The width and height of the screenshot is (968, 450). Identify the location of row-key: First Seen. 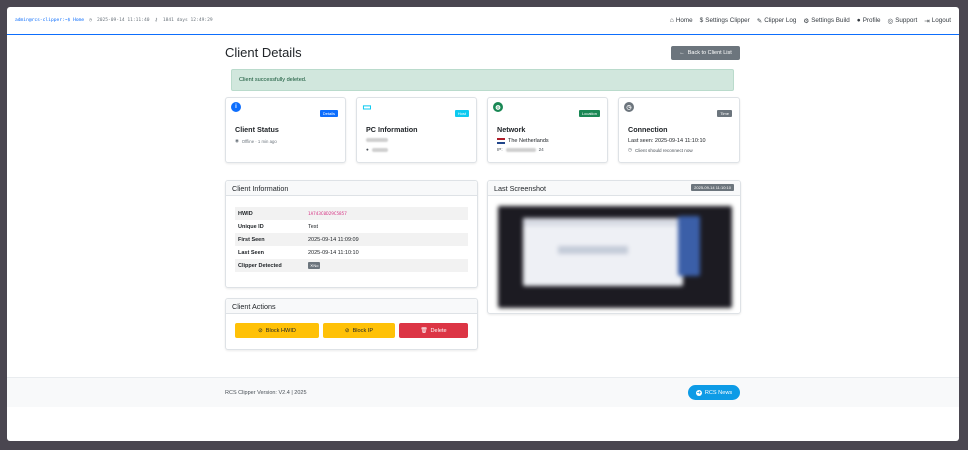
(270, 239).